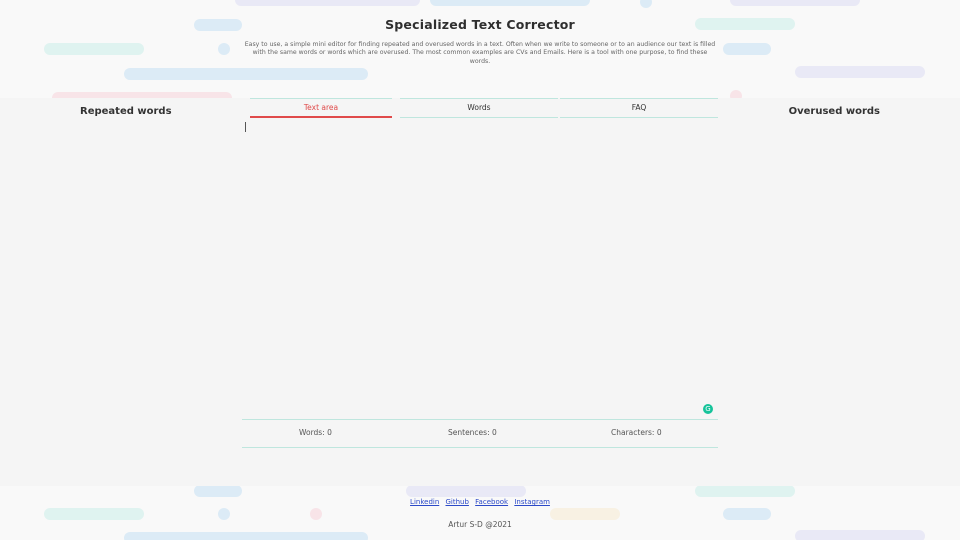  What do you see at coordinates (834, 111) in the screenshot?
I see `overused-words-title: Overused words` at bounding box center [834, 111].